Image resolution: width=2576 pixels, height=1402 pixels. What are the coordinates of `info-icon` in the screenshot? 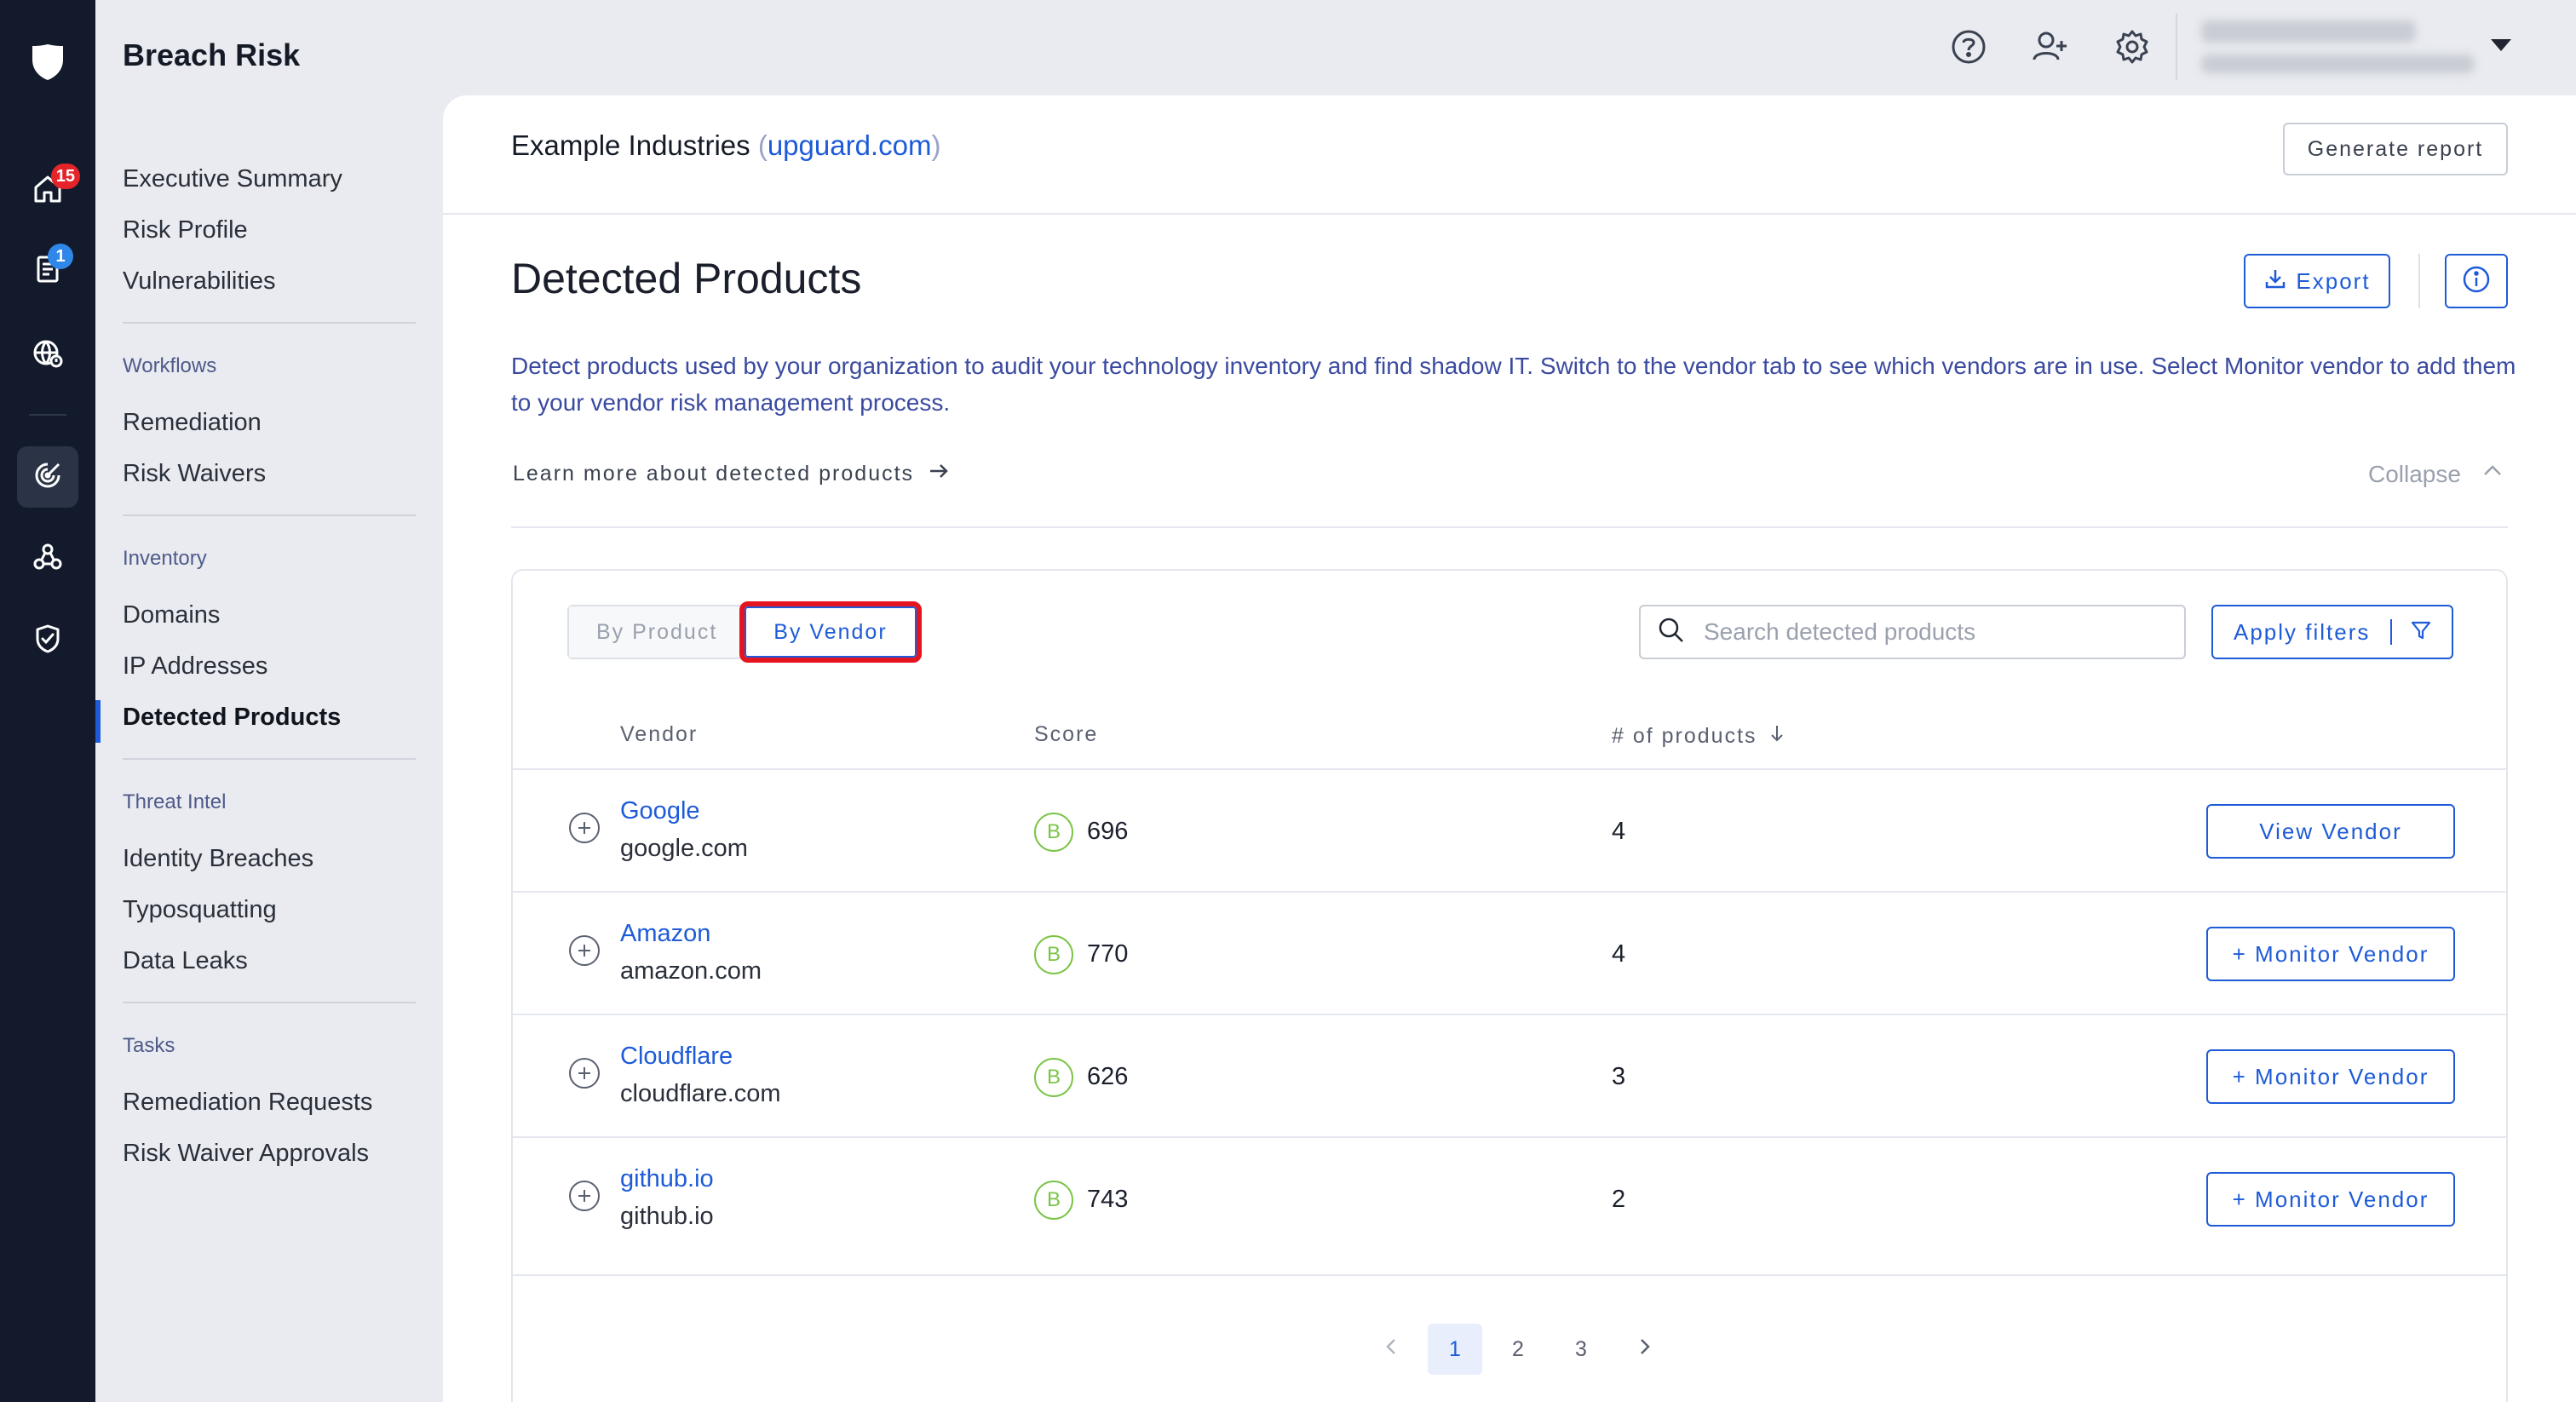 It's located at (2477, 281).